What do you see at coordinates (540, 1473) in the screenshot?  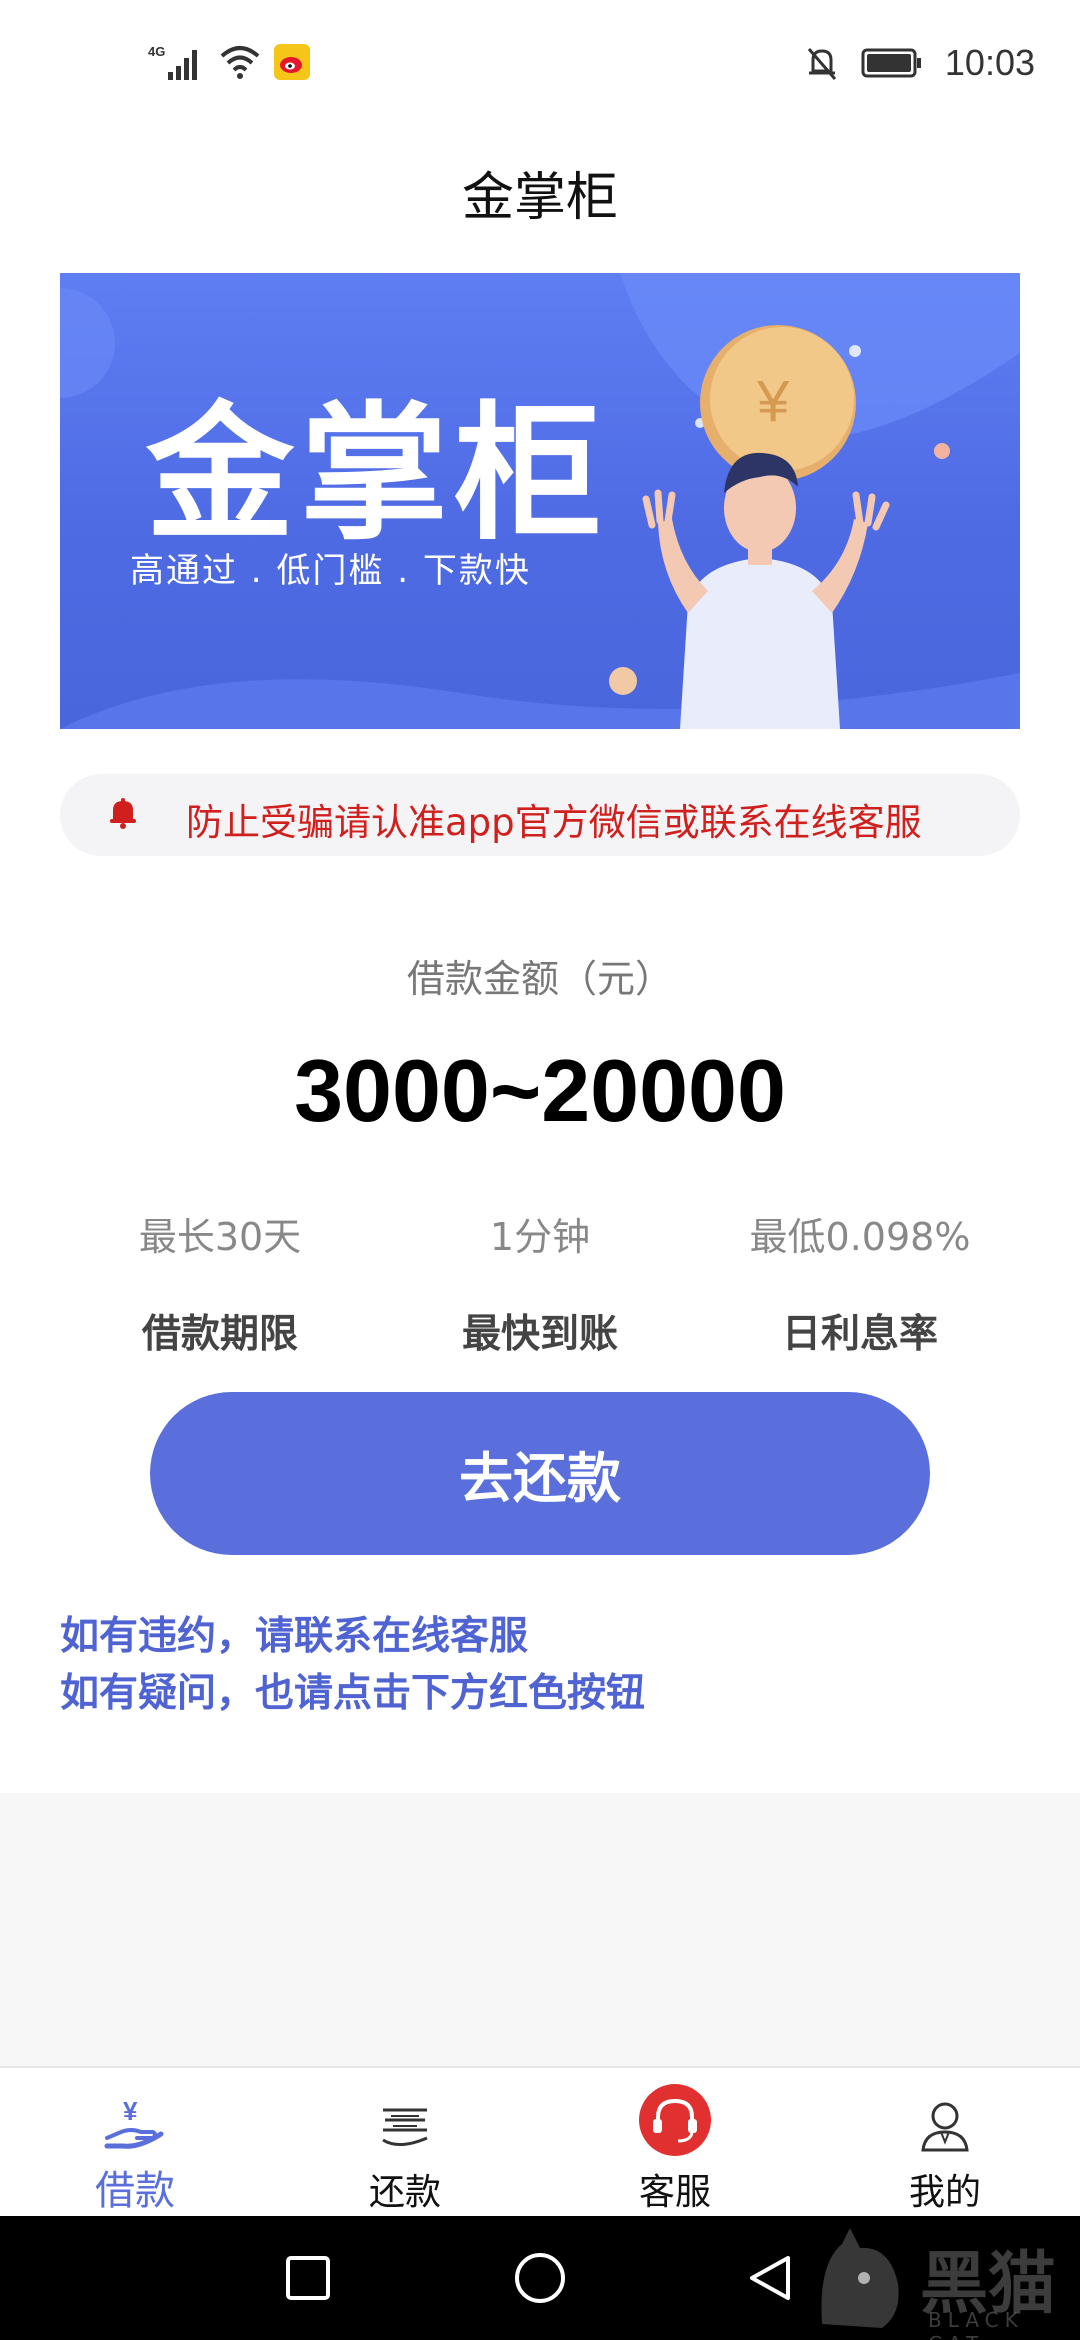 I see `repay-button: 去还款` at bounding box center [540, 1473].